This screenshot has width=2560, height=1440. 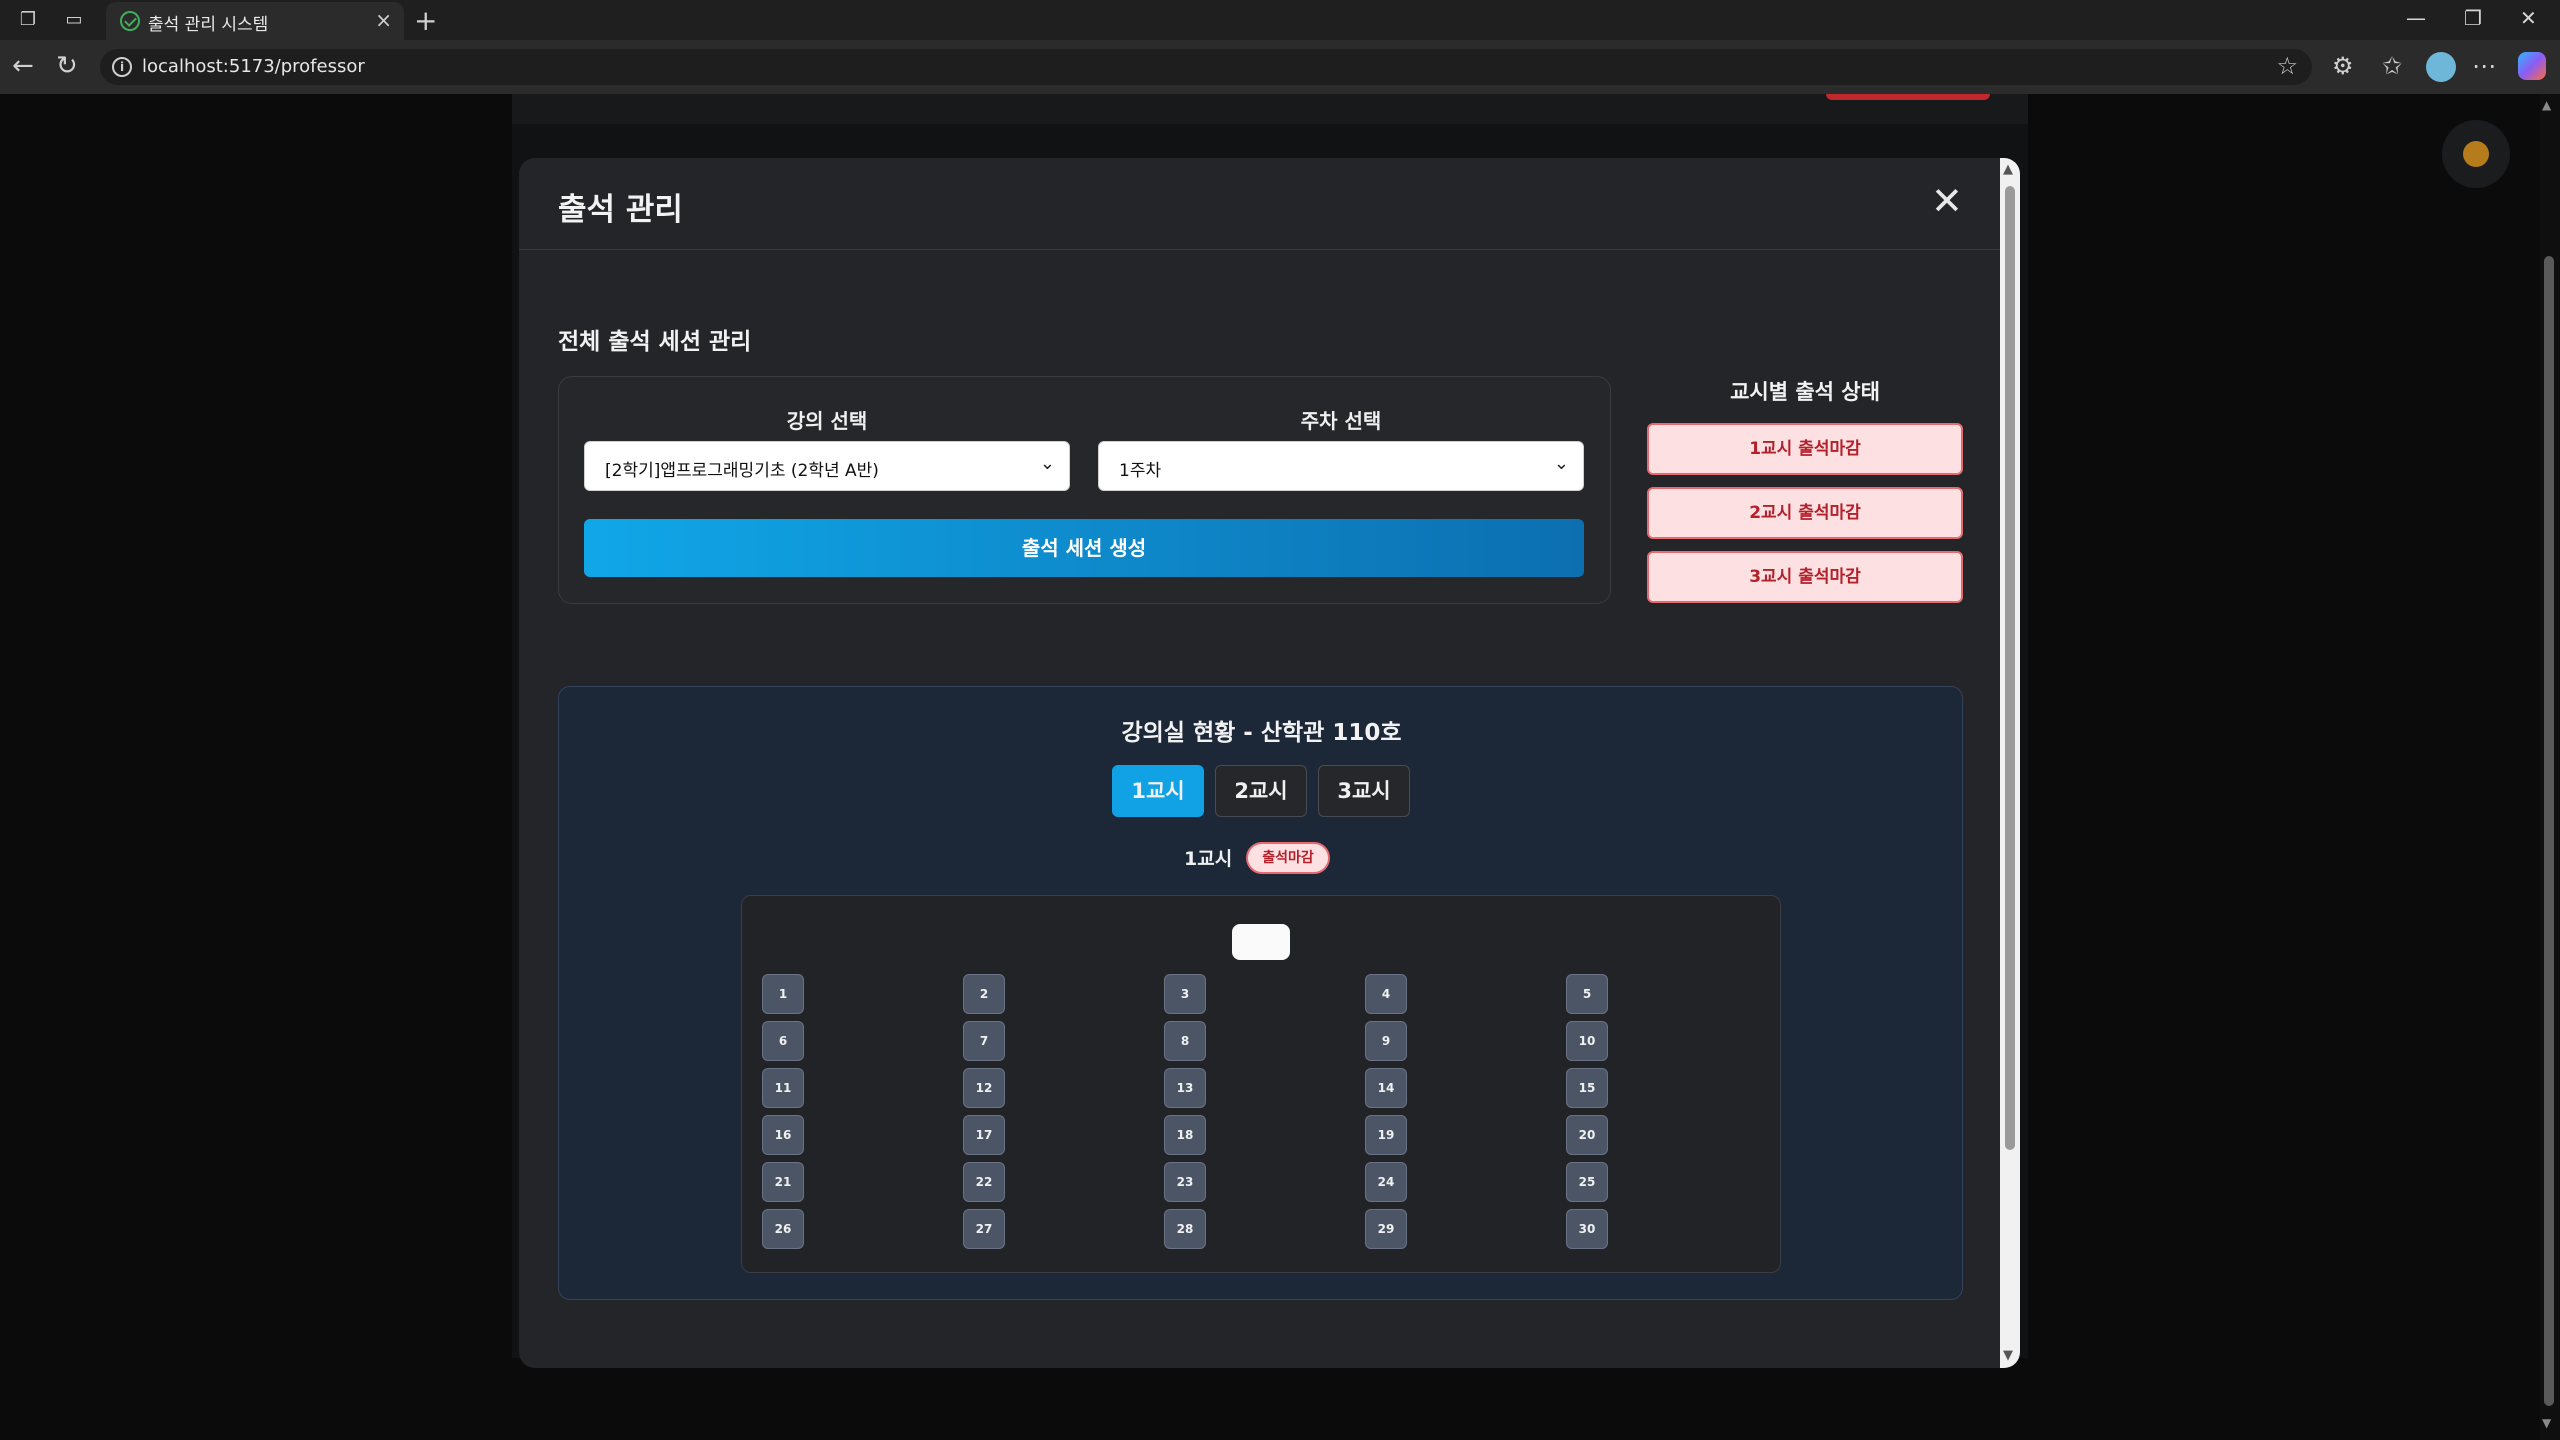 I want to click on tab-period-2-label: 2교시, so click(x=1261, y=791).